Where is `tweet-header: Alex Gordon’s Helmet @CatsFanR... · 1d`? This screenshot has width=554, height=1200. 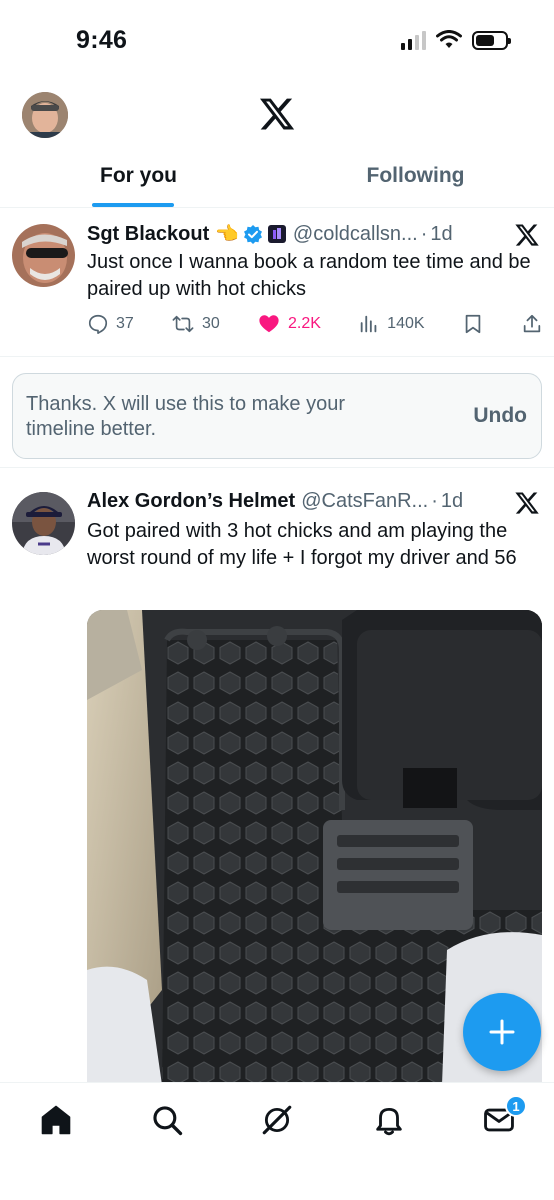 tweet-header: Alex Gordon’s Helmet @CatsFanR... · 1d is located at coordinates (275, 501).